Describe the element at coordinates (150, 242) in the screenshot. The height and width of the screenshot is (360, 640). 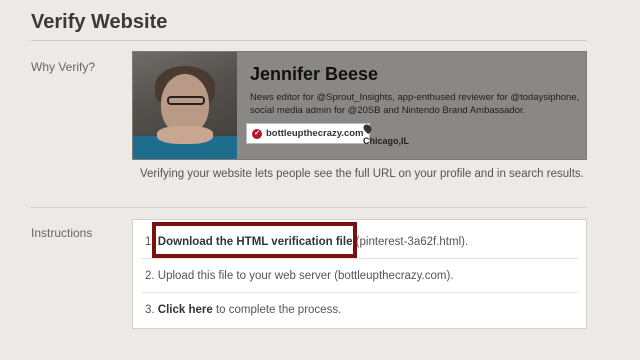
I see `step-1-number: 1.` at that location.